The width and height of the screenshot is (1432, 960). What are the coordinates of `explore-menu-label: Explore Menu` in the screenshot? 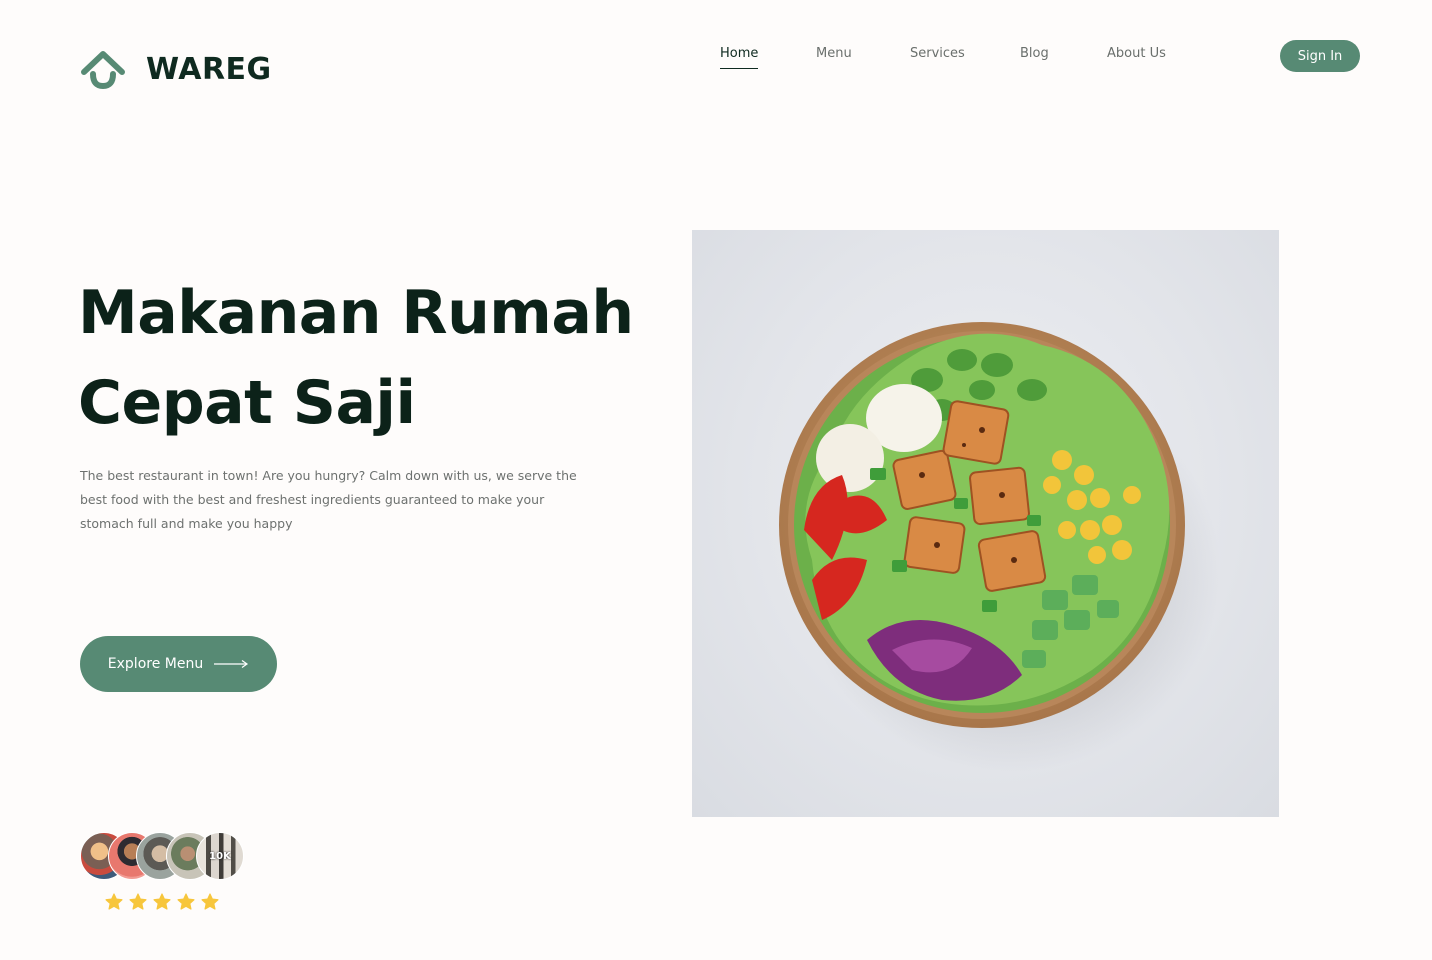 It's located at (155, 664).